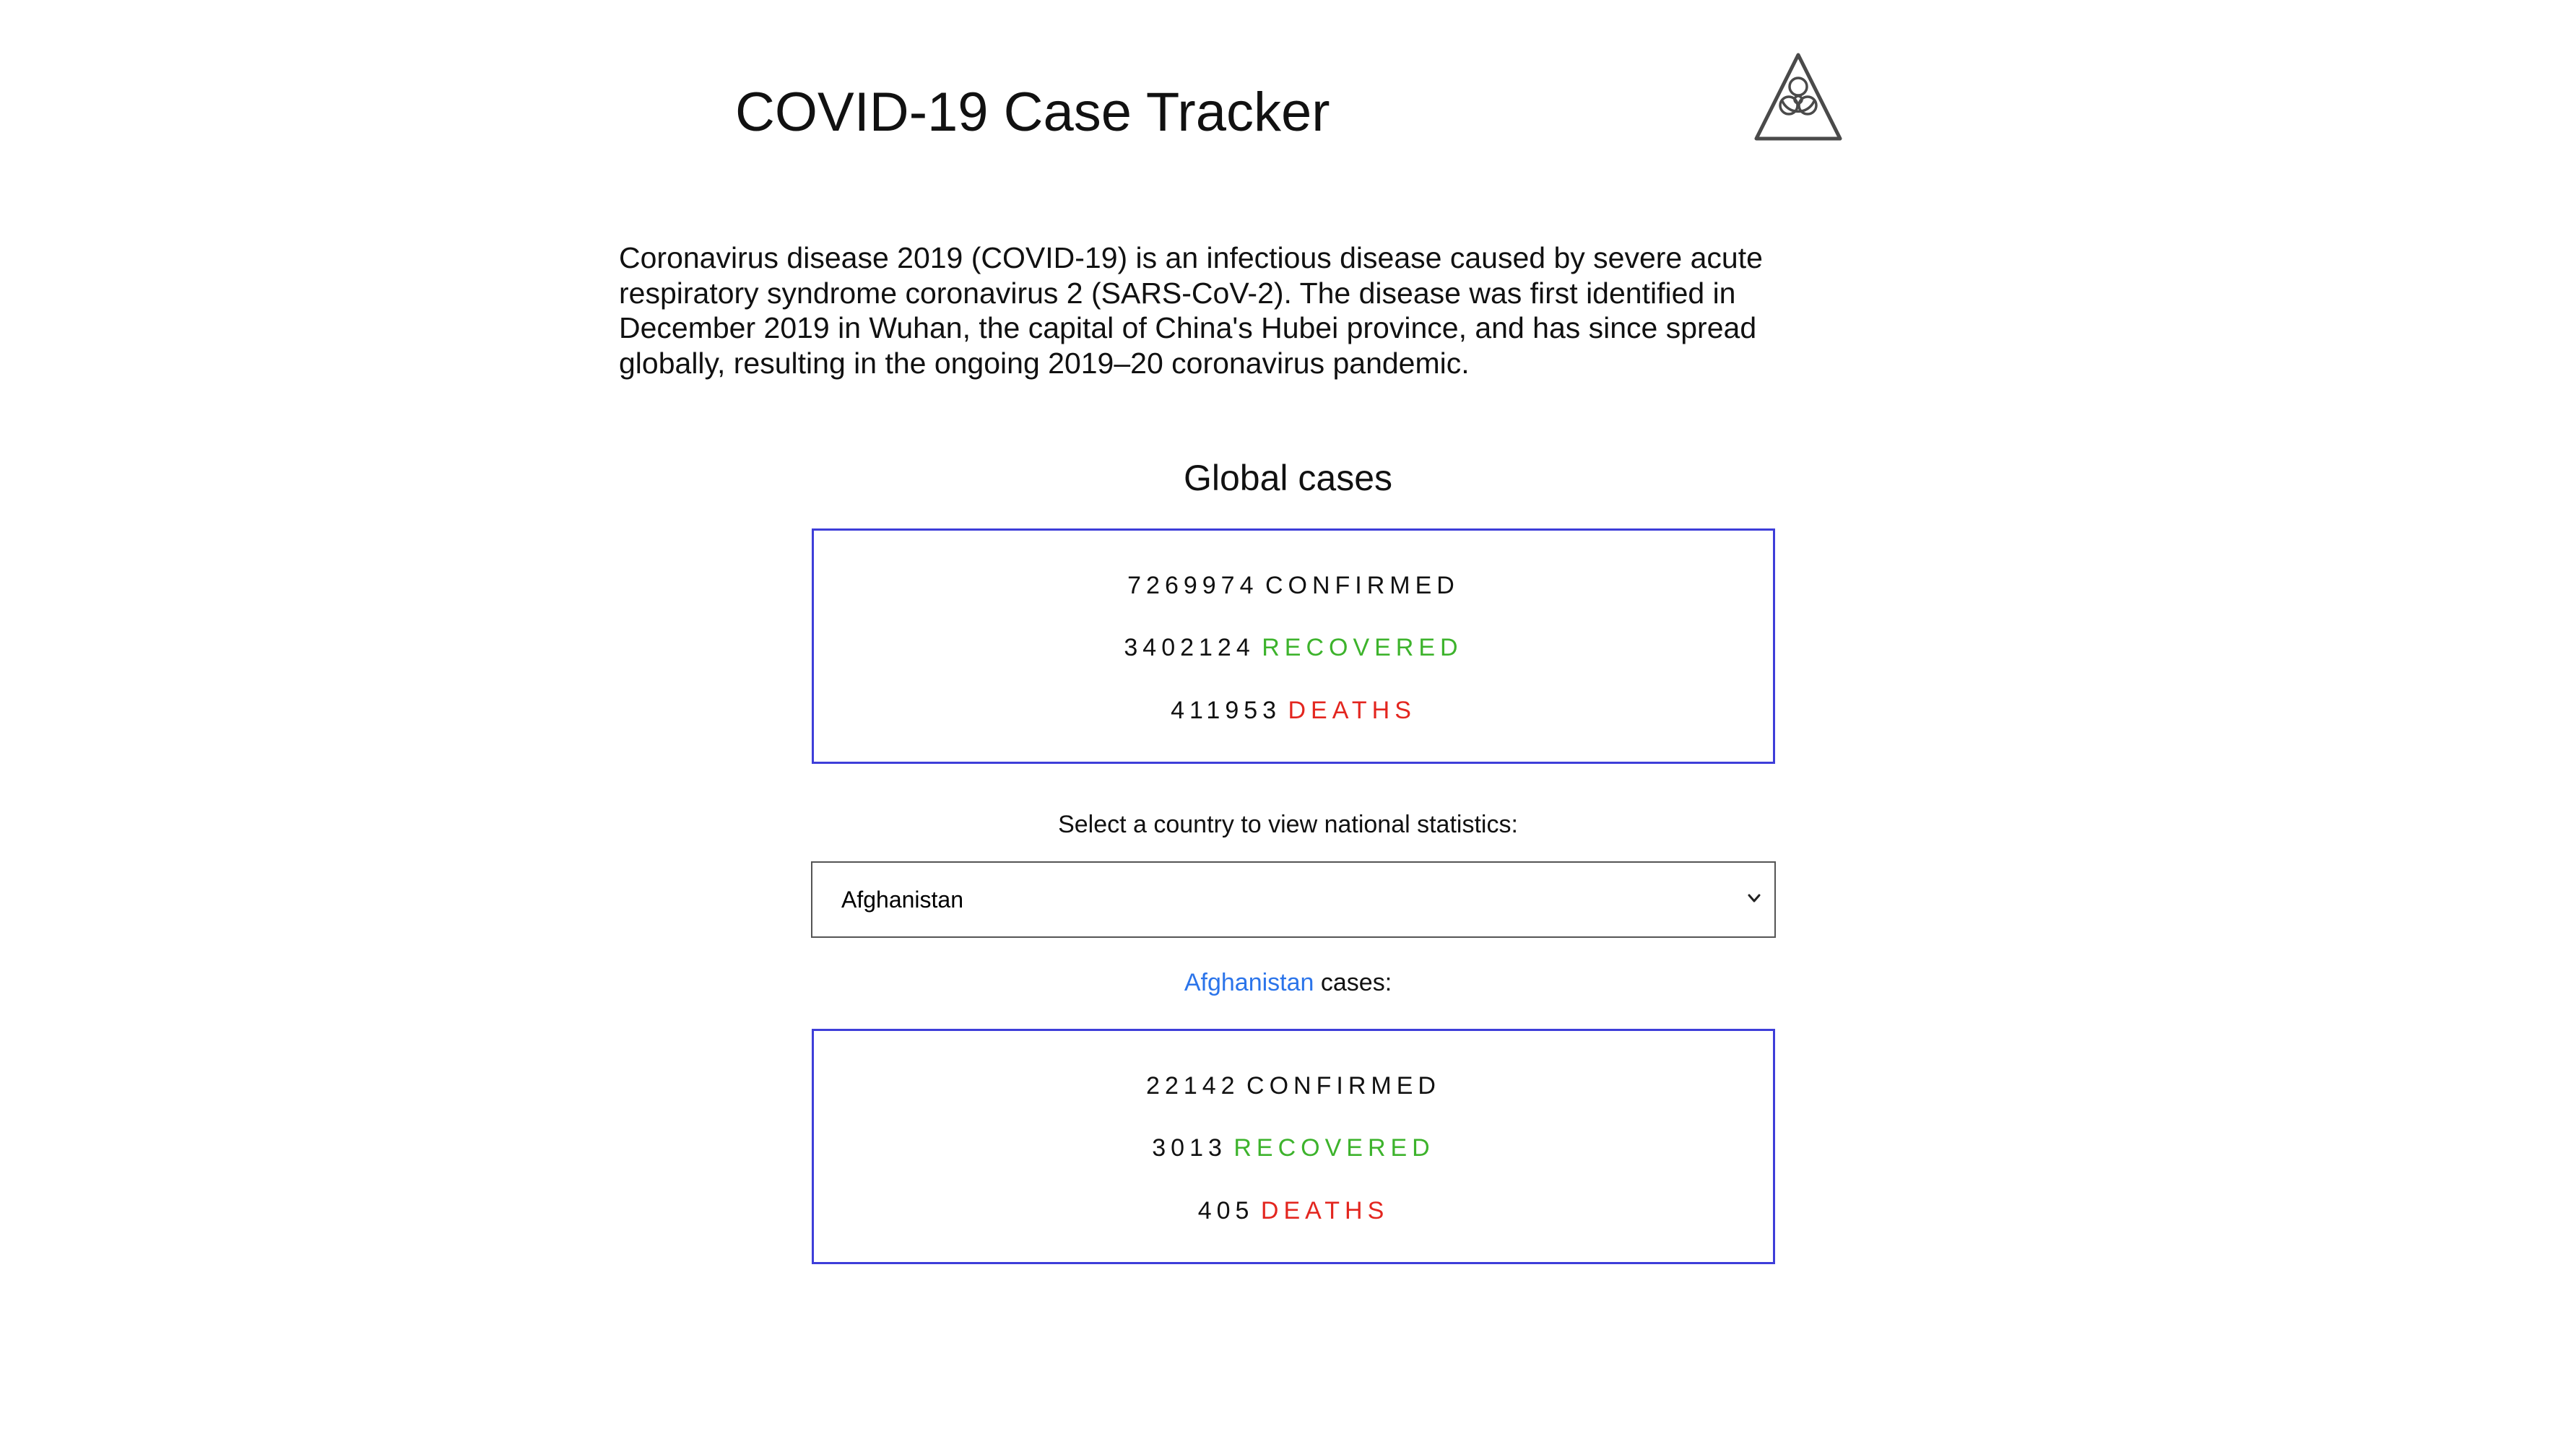 This screenshot has height=1449, width=2576. I want to click on global-recovered-line: 3402124 RECOVERED, so click(1293, 647).